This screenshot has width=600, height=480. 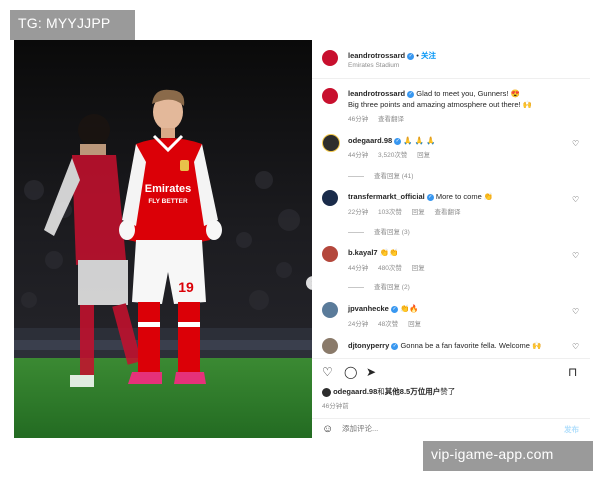 I want to click on comment-translate-link: 查看翻译, so click(x=448, y=212).